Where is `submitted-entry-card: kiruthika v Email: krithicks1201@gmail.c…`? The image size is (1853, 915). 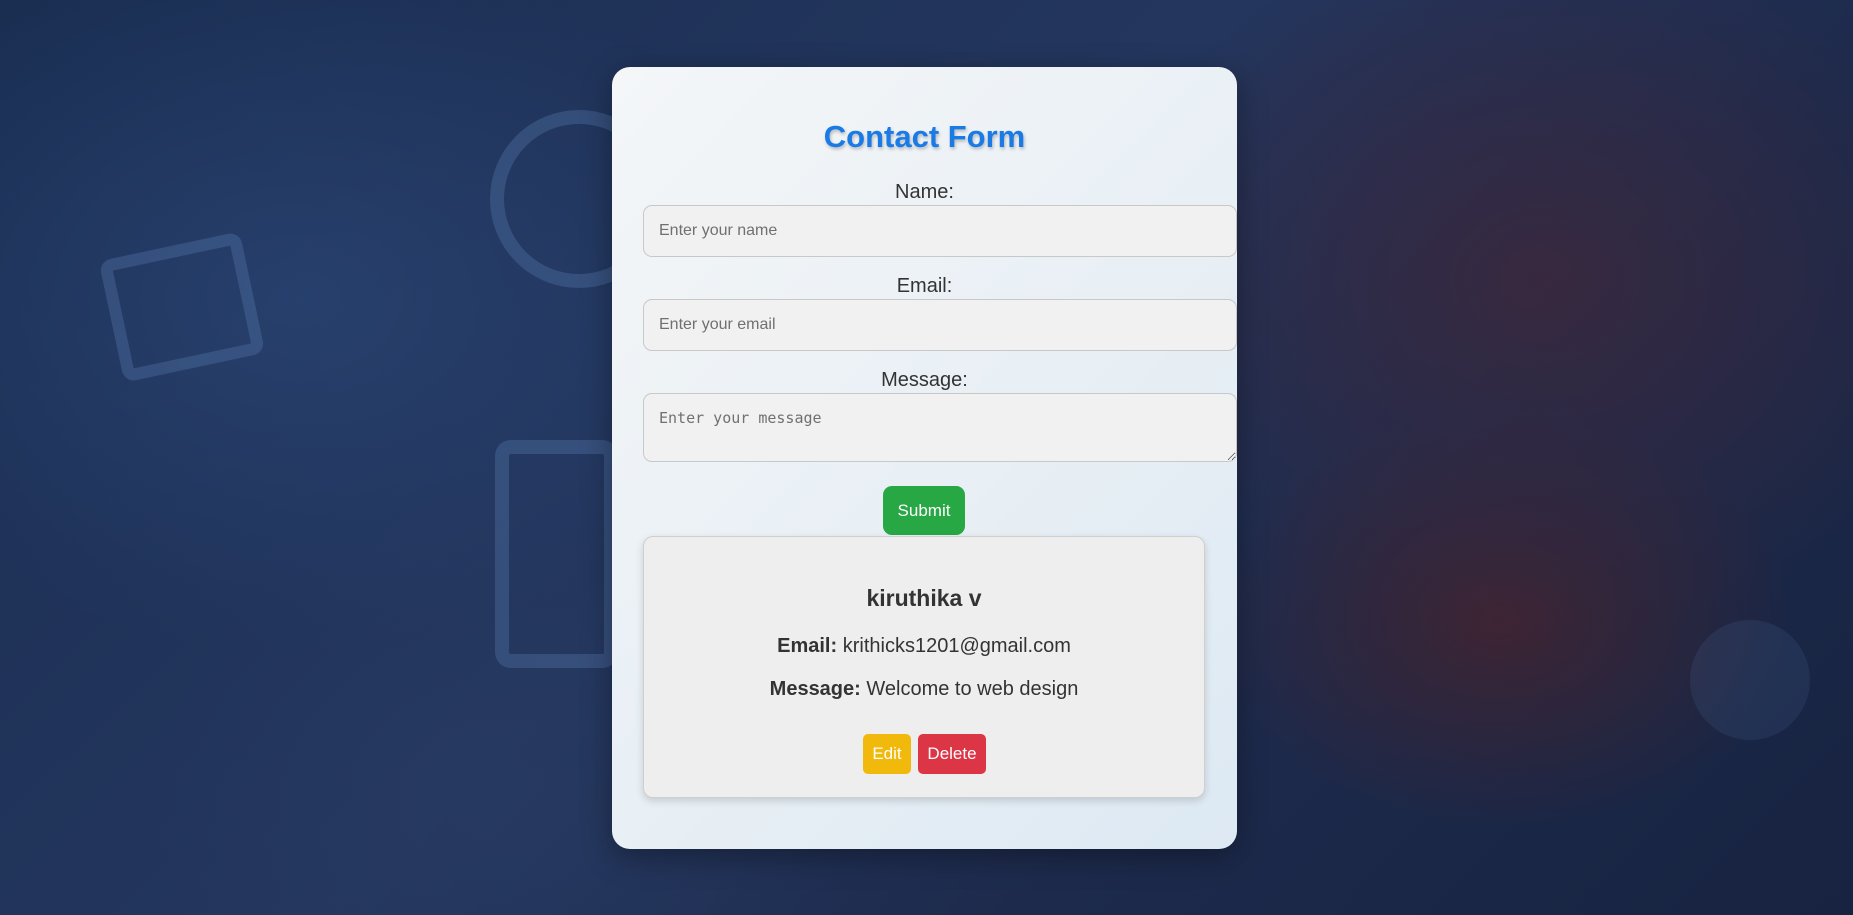
submitted-entry-card: kiruthika v Email: krithicks1201@gmail.c… is located at coordinates (924, 667).